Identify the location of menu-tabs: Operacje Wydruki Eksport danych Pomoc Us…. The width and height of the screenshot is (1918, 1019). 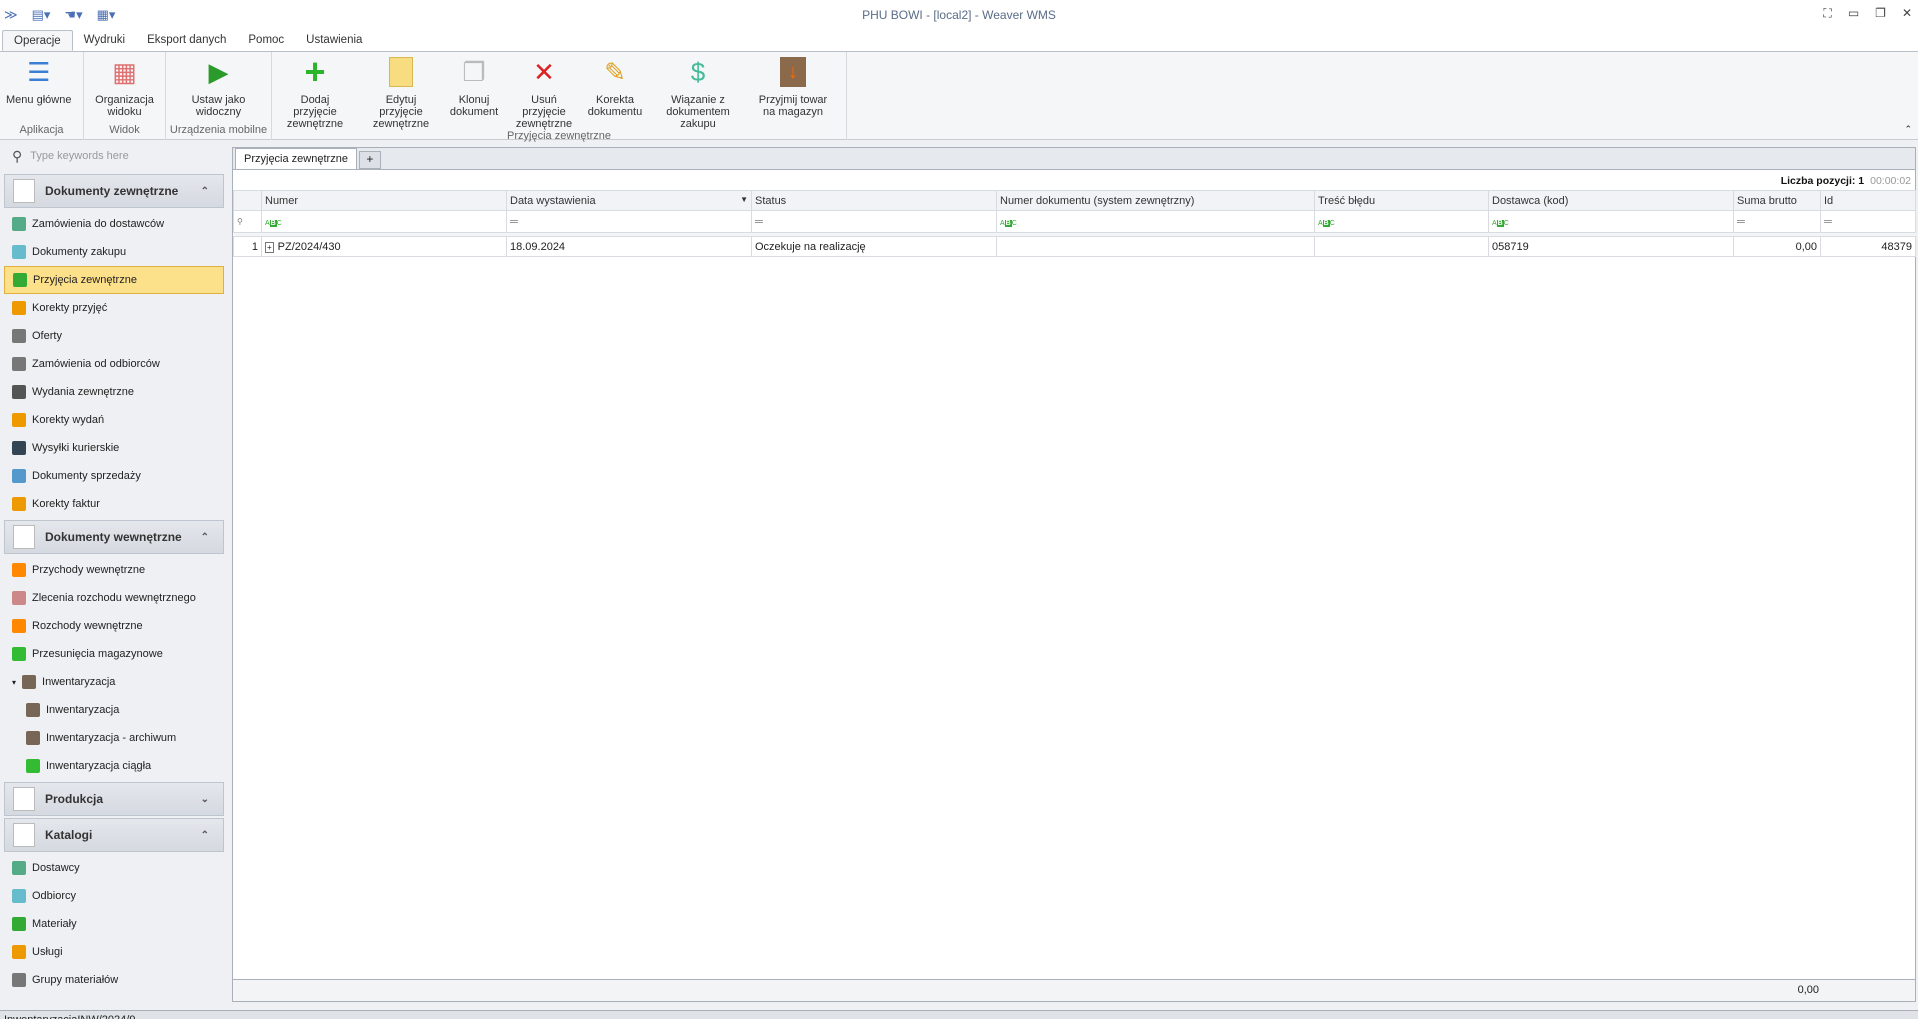
(959, 41).